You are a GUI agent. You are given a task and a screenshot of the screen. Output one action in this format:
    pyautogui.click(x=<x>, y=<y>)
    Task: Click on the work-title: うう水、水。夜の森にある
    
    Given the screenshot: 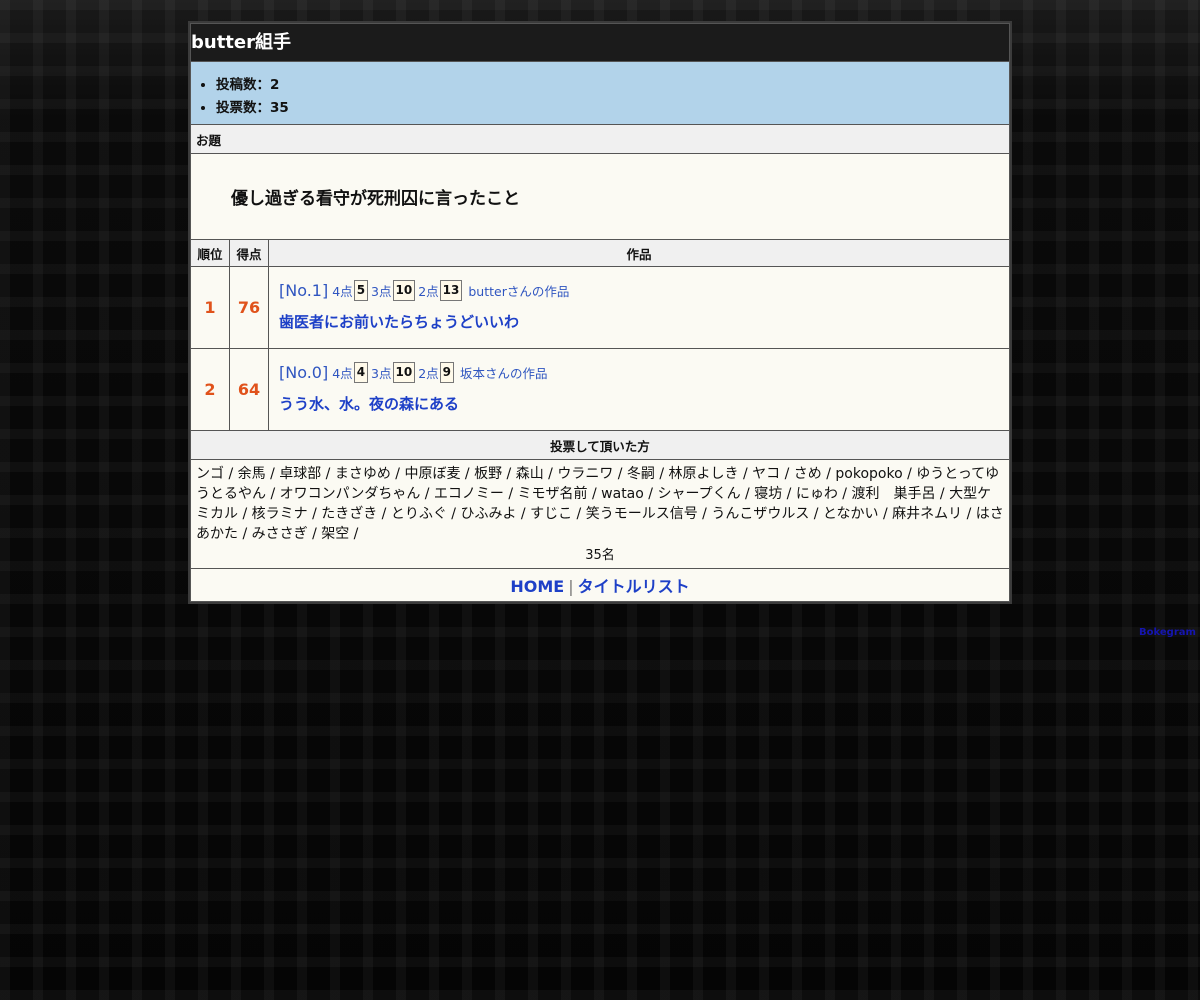 What is the action you would take?
    pyautogui.click(x=369, y=404)
    